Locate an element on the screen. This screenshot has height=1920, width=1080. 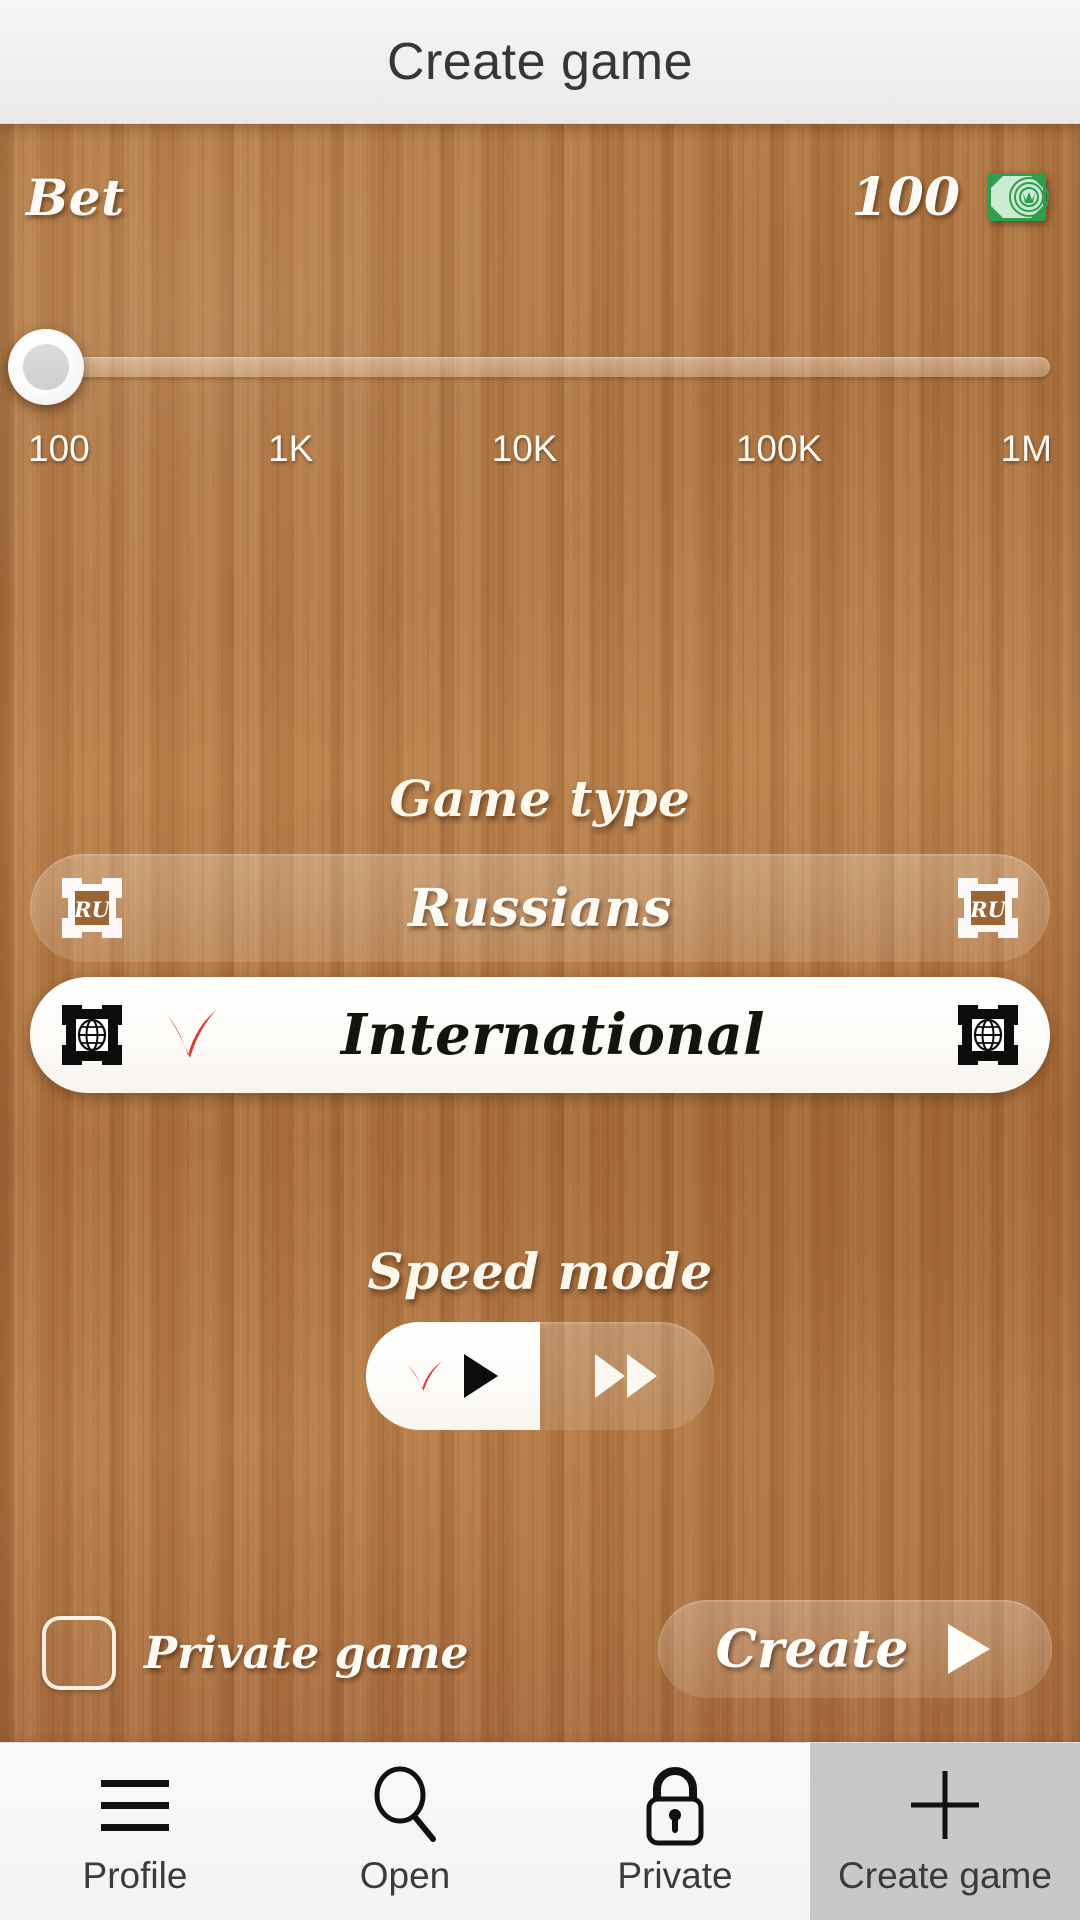
page-title: Create game is located at coordinates (540, 61).